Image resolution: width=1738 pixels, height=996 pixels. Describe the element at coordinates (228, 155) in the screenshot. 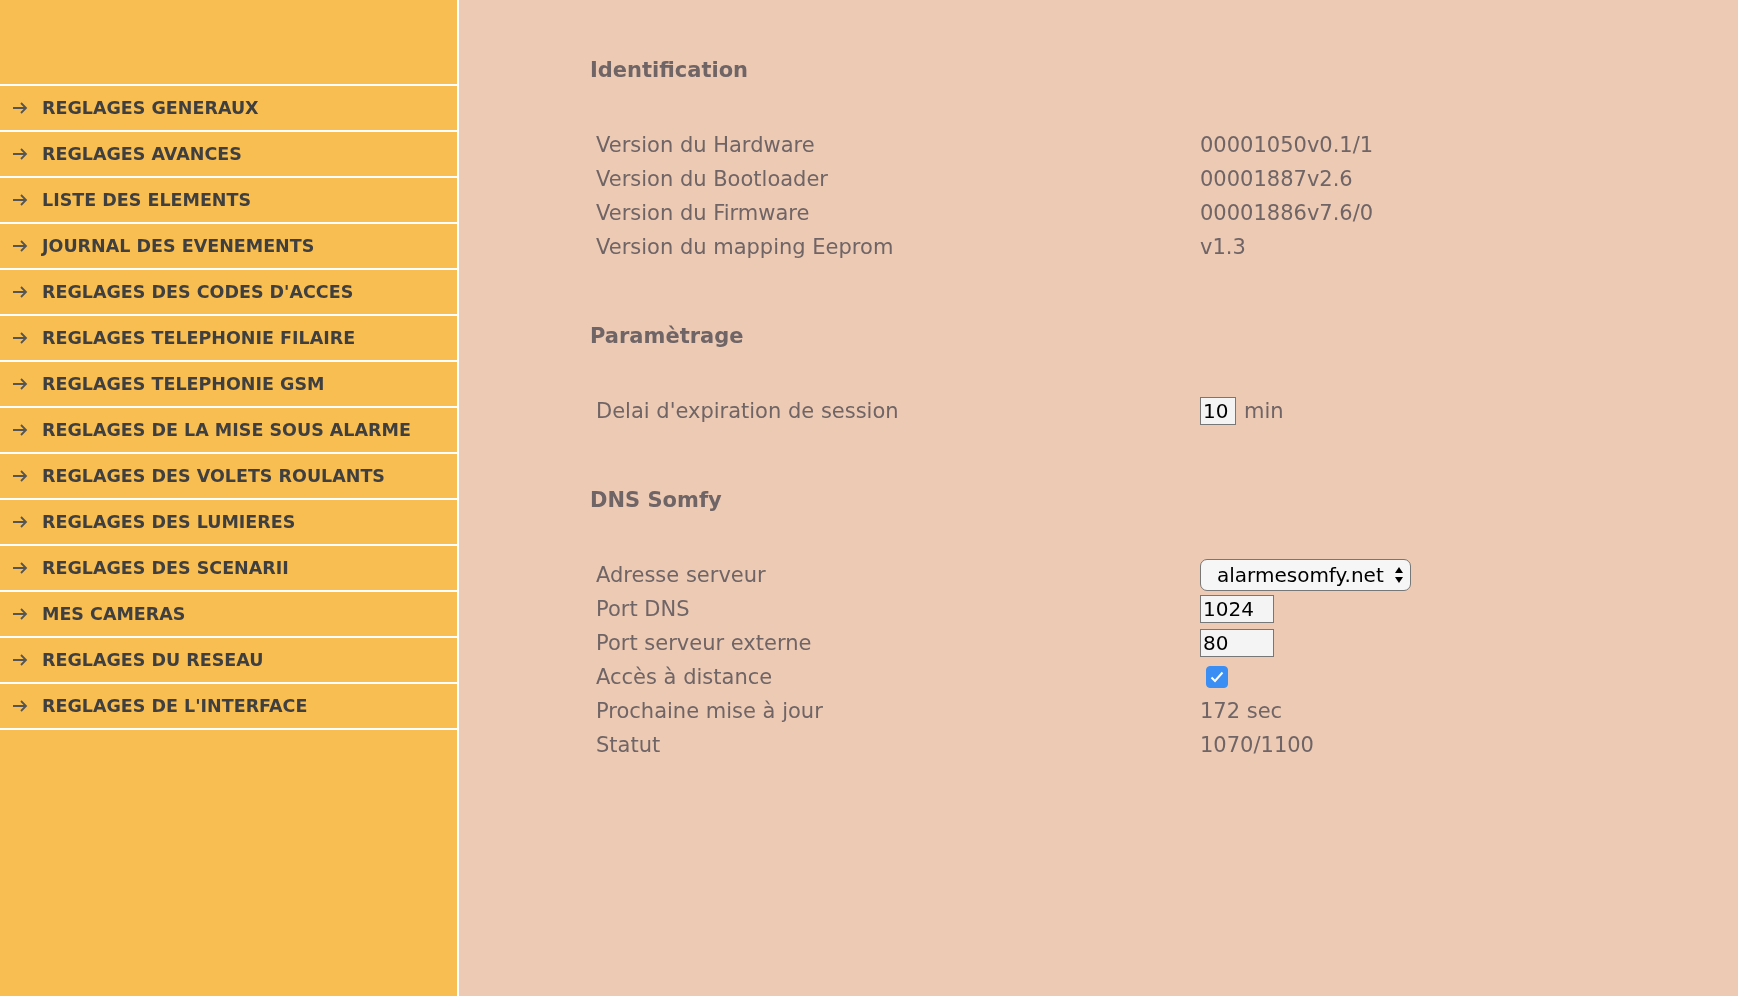

I see `sidebar-item: REGLAGES AVANCES` at that location.